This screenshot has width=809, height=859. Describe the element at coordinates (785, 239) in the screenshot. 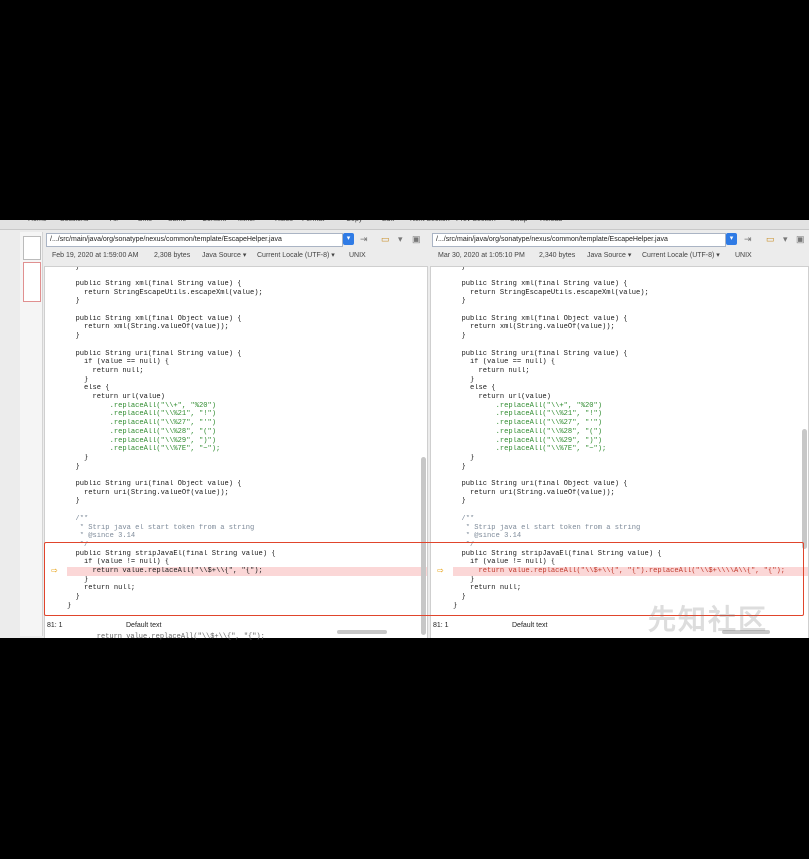

I see `right-folder-dropdown-icon: ▾` at that location.